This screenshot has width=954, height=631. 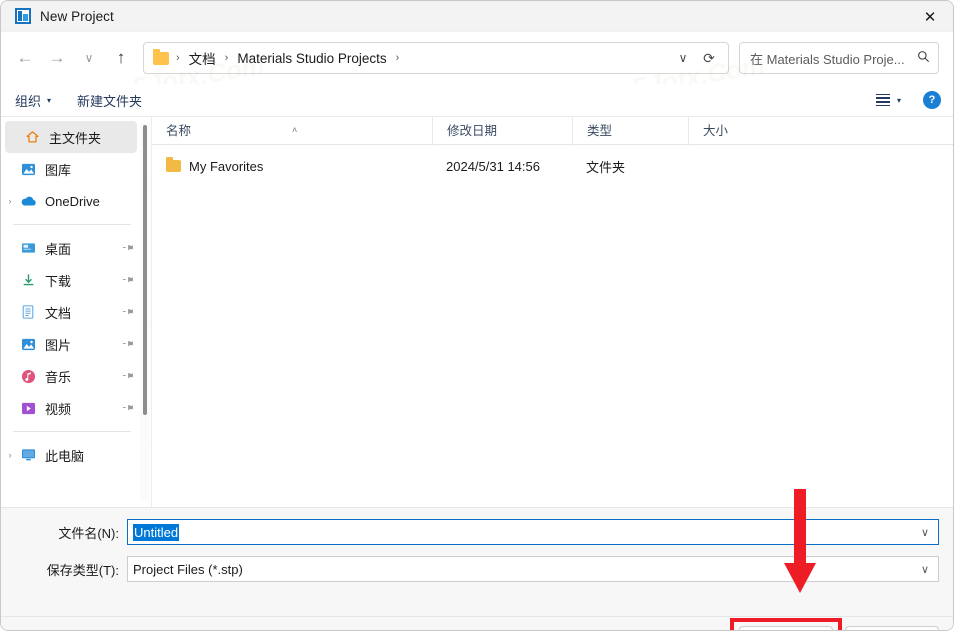 What do you see at coordinates (71, 248) in the screenshot?
I see `sidebar-item-desktop: 桌面` at bounding box center [71, 248].